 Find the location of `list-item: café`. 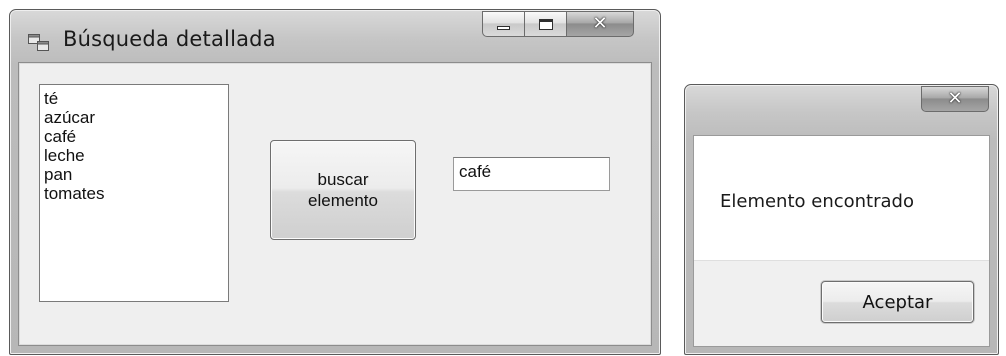

list-item: café is located at coordinates (136, 136).